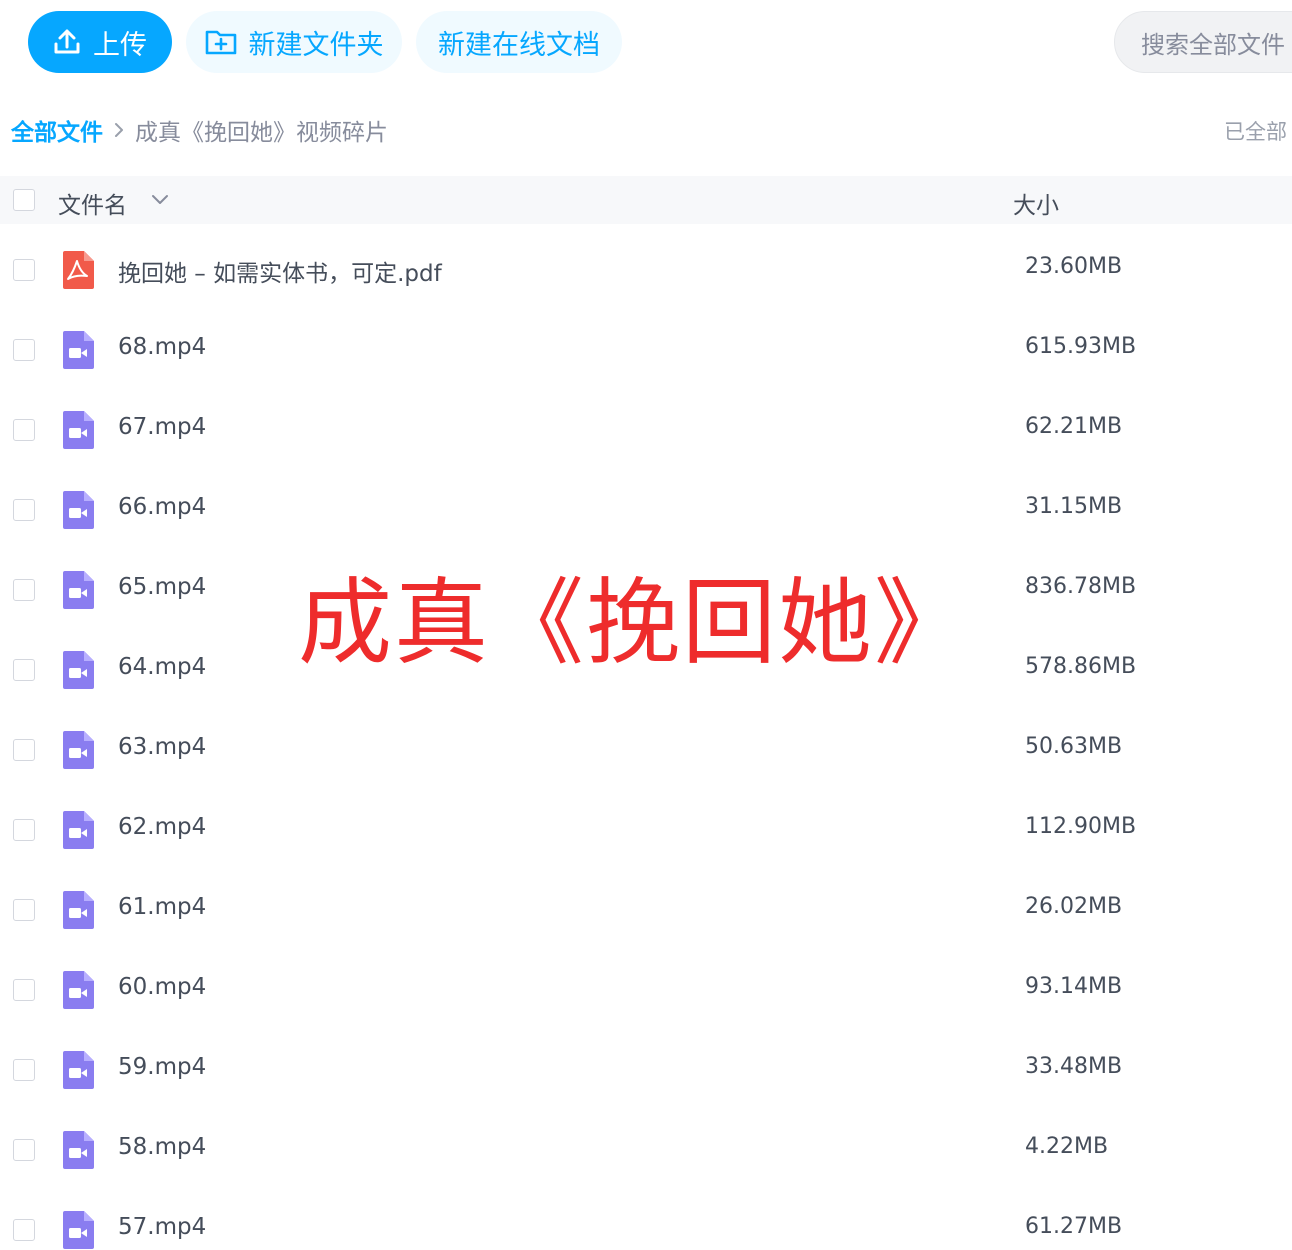  What do you see at coordinates (92, 203) in the screenshot?
I see `header-name-column: 文件名` at bounding box center [92, 203].